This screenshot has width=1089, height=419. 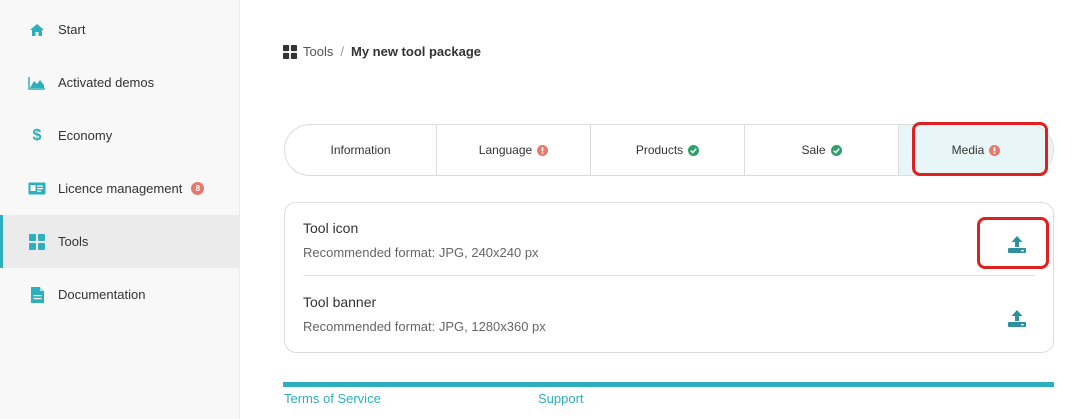 I want to click on support-link: Support, so click(x=561, y=398).